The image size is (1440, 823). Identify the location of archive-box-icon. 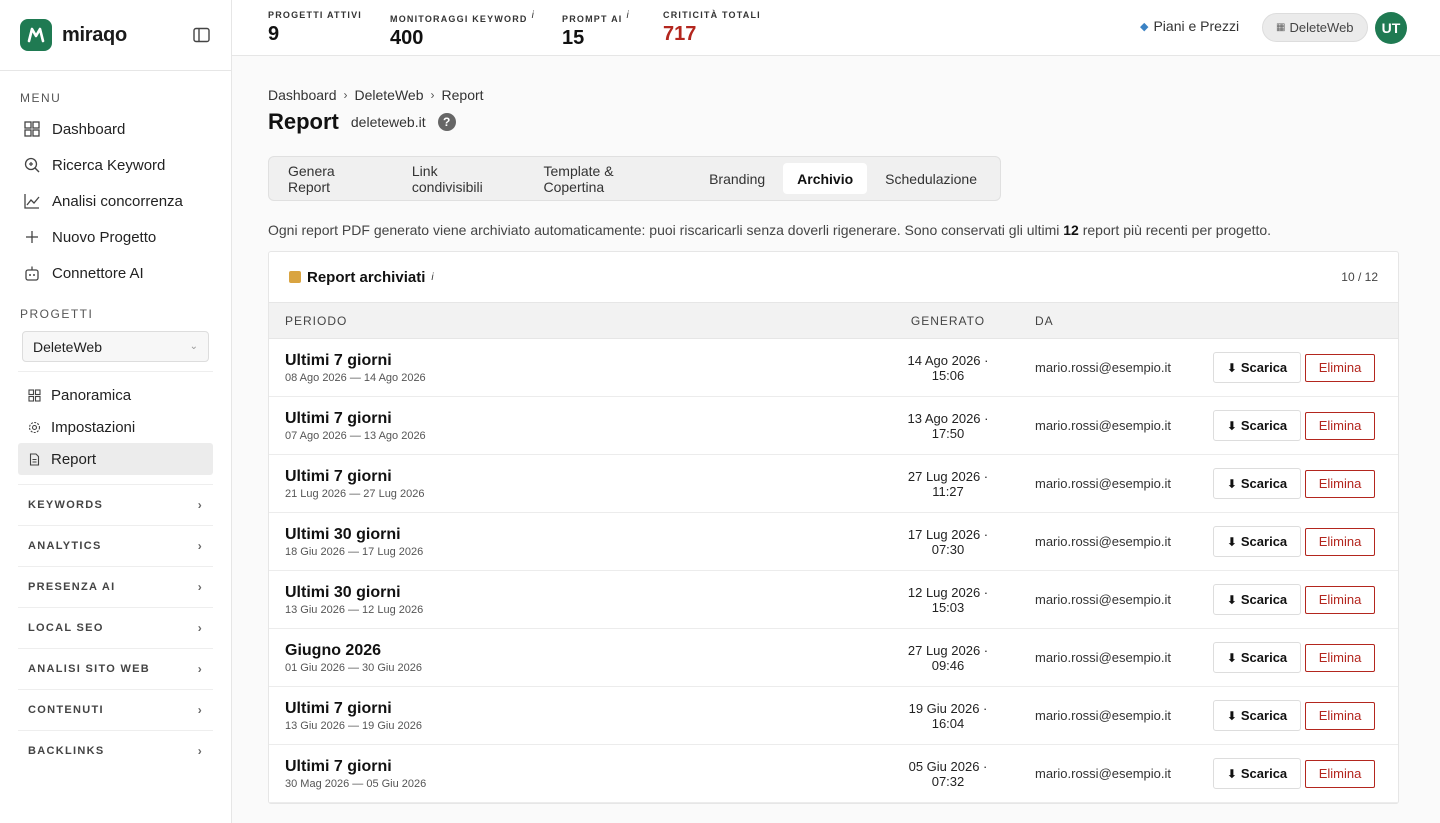
(295, 277).